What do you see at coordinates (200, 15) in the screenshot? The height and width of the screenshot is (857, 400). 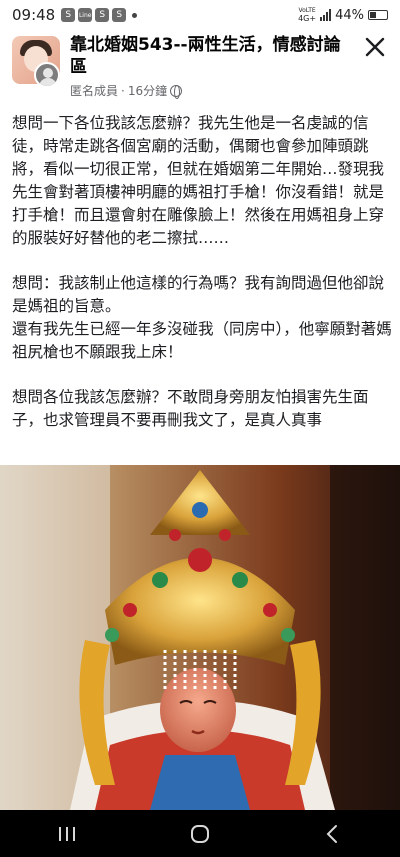 I see `status-bar: 09:48 S Line S S VoLTE 4G+ 44%` at bounding box center [200, 15].